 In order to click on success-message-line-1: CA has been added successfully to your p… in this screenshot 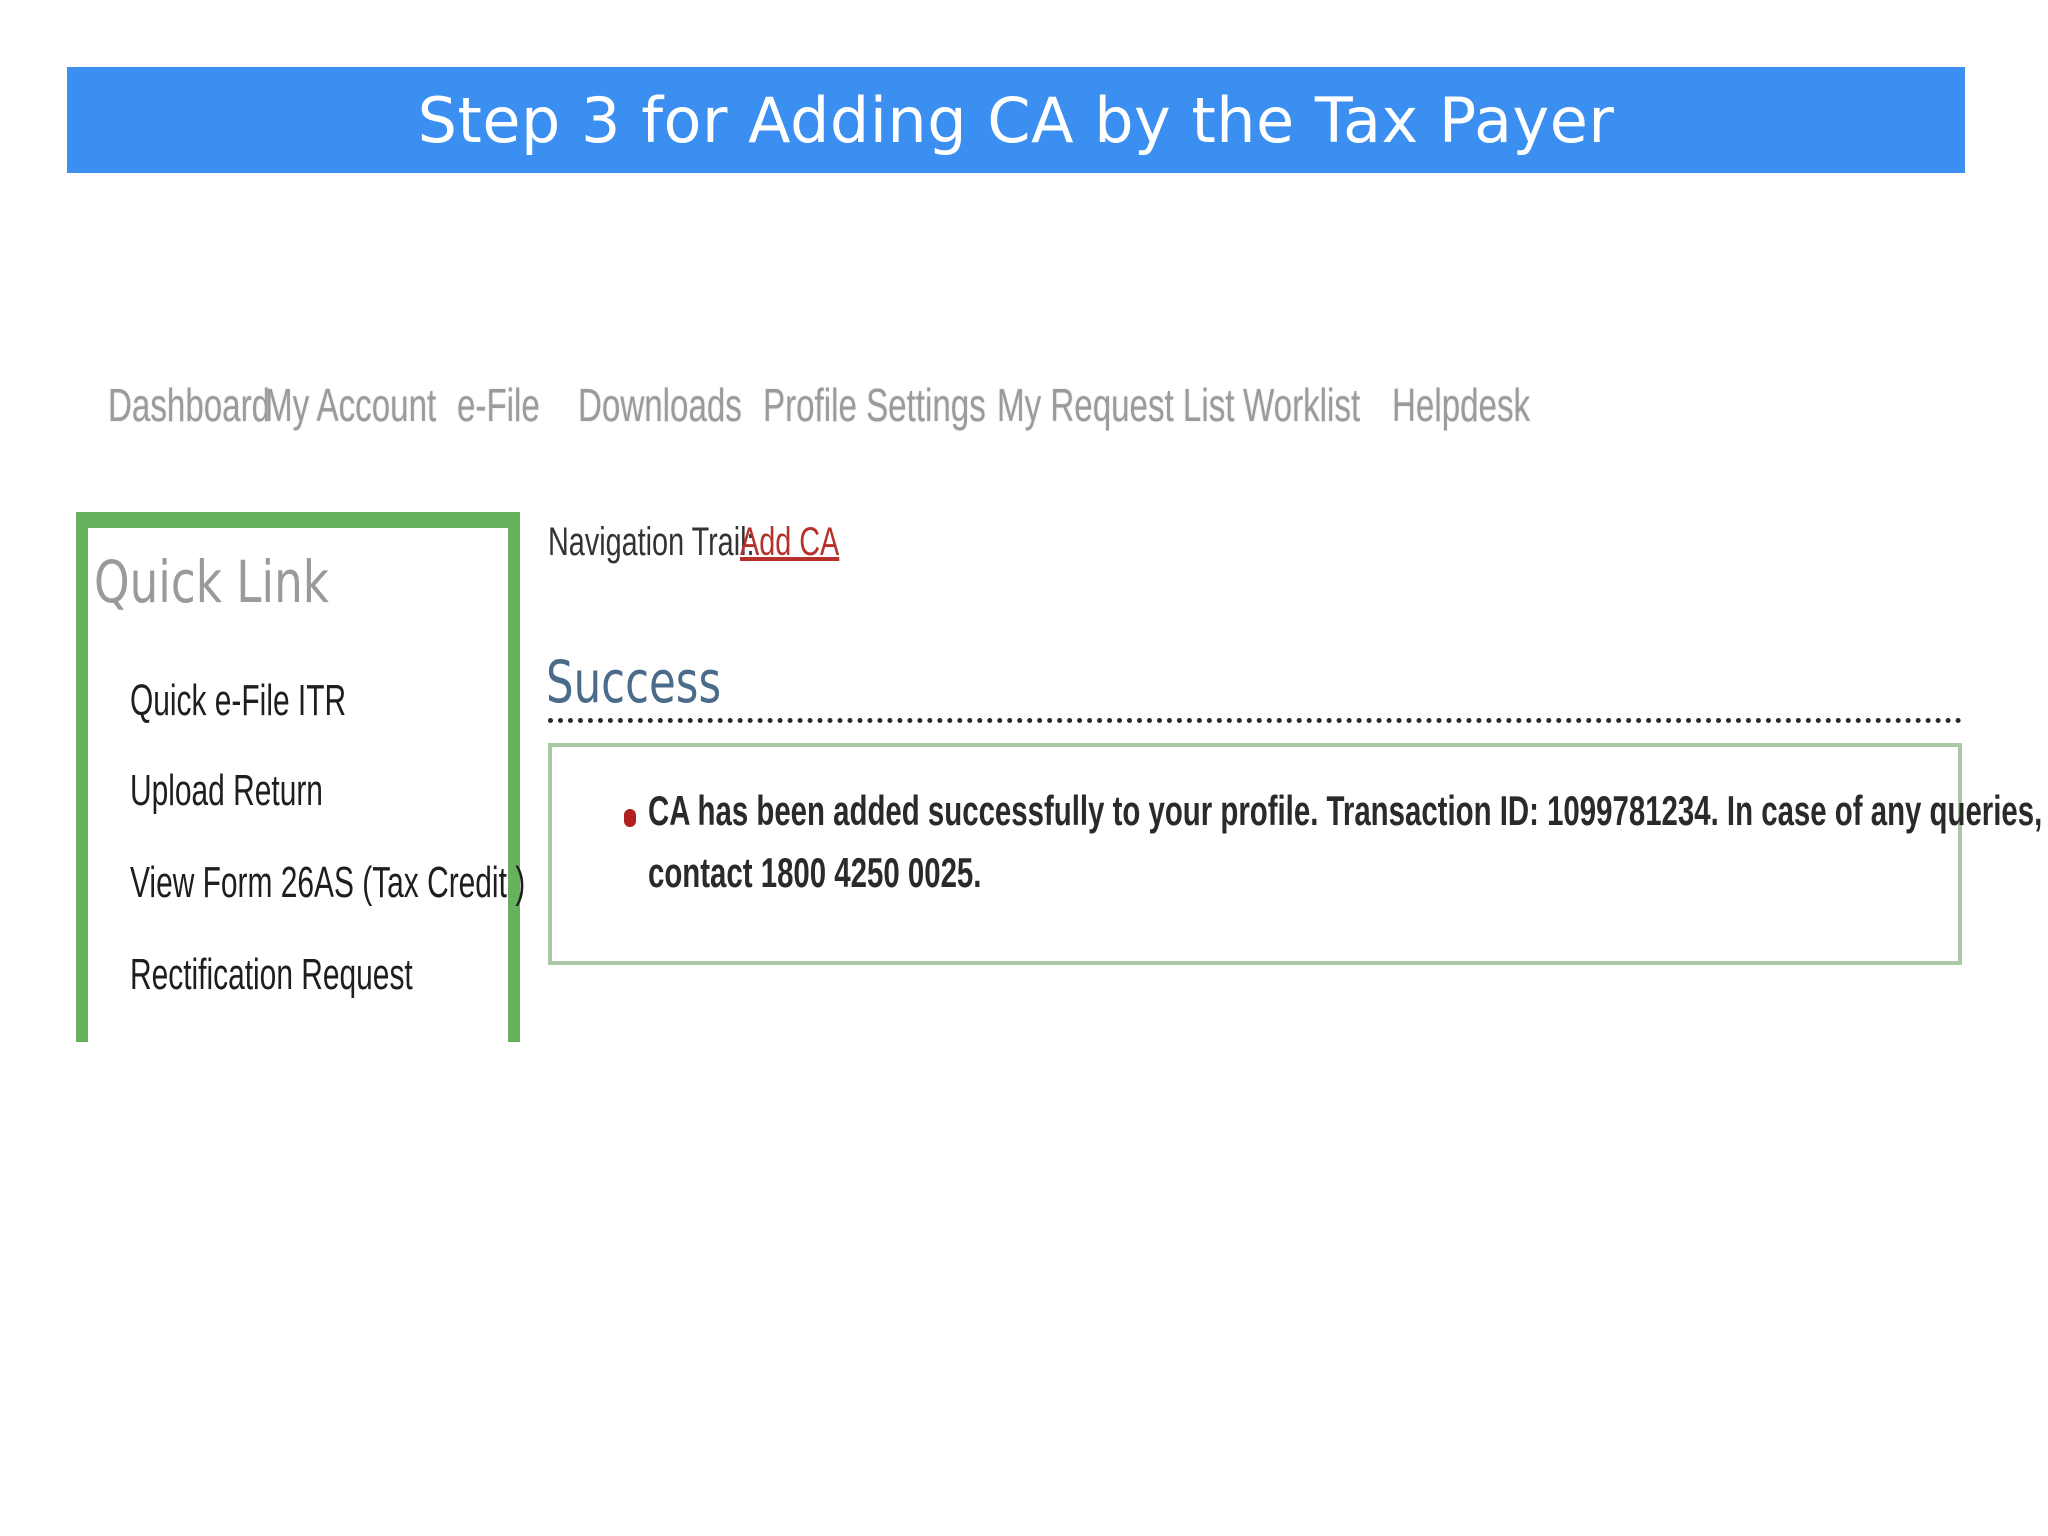, I will do `click(1348, 810)`.